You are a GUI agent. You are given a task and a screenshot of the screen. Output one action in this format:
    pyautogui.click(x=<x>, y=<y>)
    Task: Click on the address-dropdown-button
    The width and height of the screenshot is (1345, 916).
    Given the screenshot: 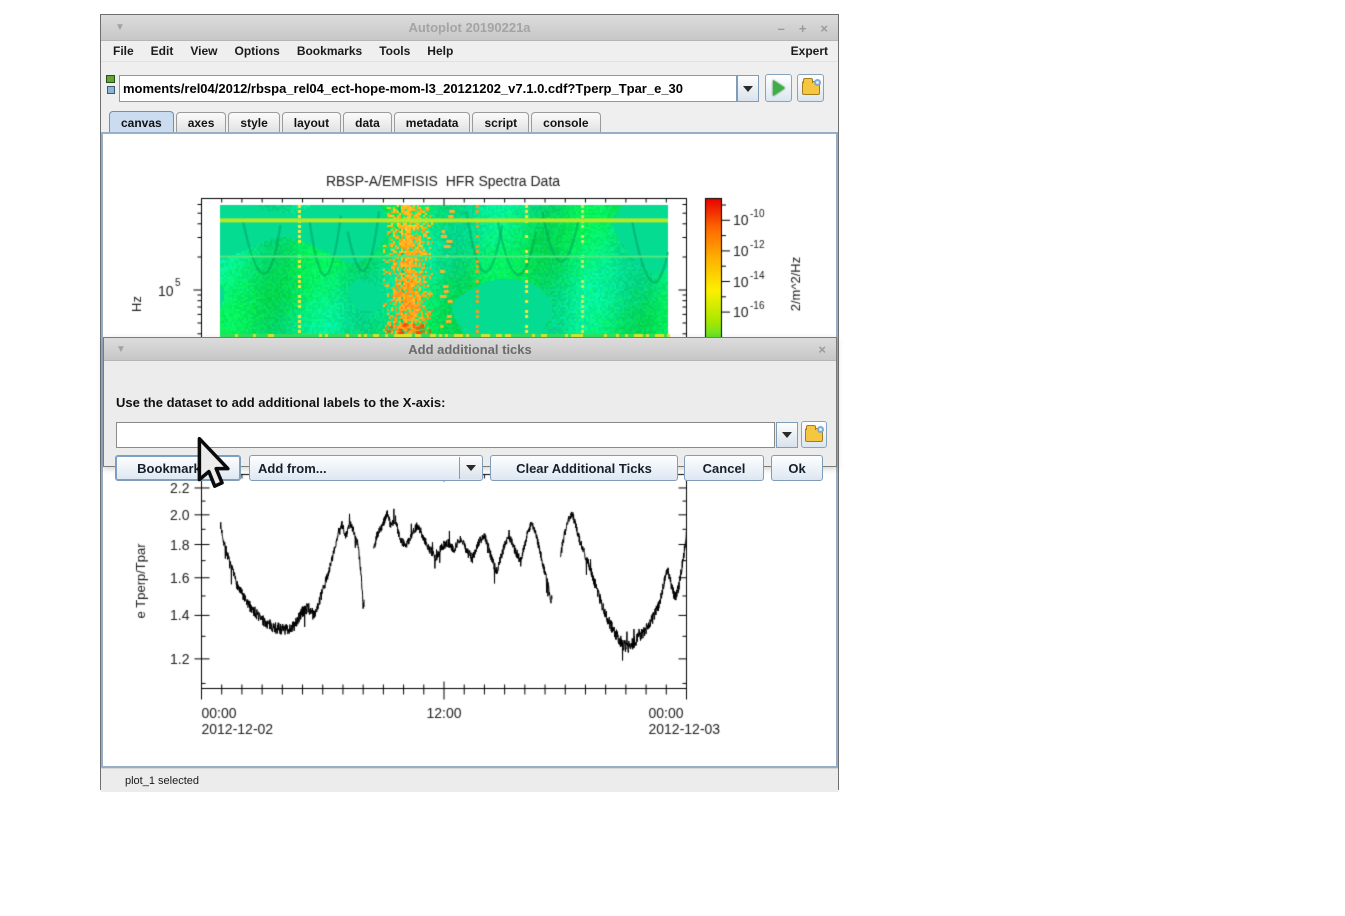 What is the action you would take?
    pyautogui.click(x=748, y=88)
    